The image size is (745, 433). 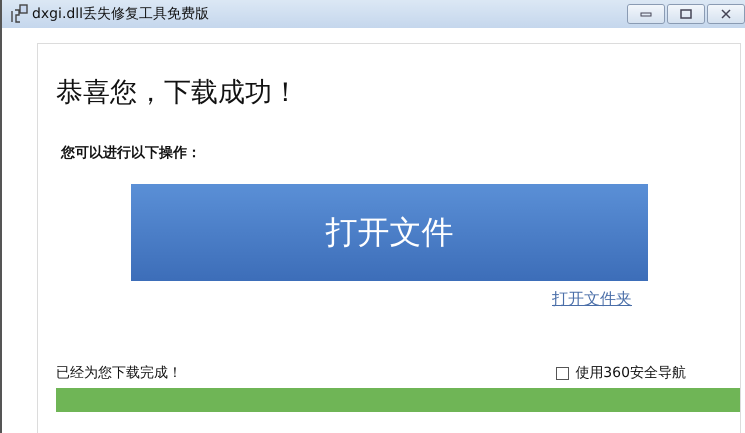 What do you see at coordinates (121, 14) in the screenshot?
I see `window-title: dxgi.dll丢失修复工具免费版` at bounding box center [121, 14].